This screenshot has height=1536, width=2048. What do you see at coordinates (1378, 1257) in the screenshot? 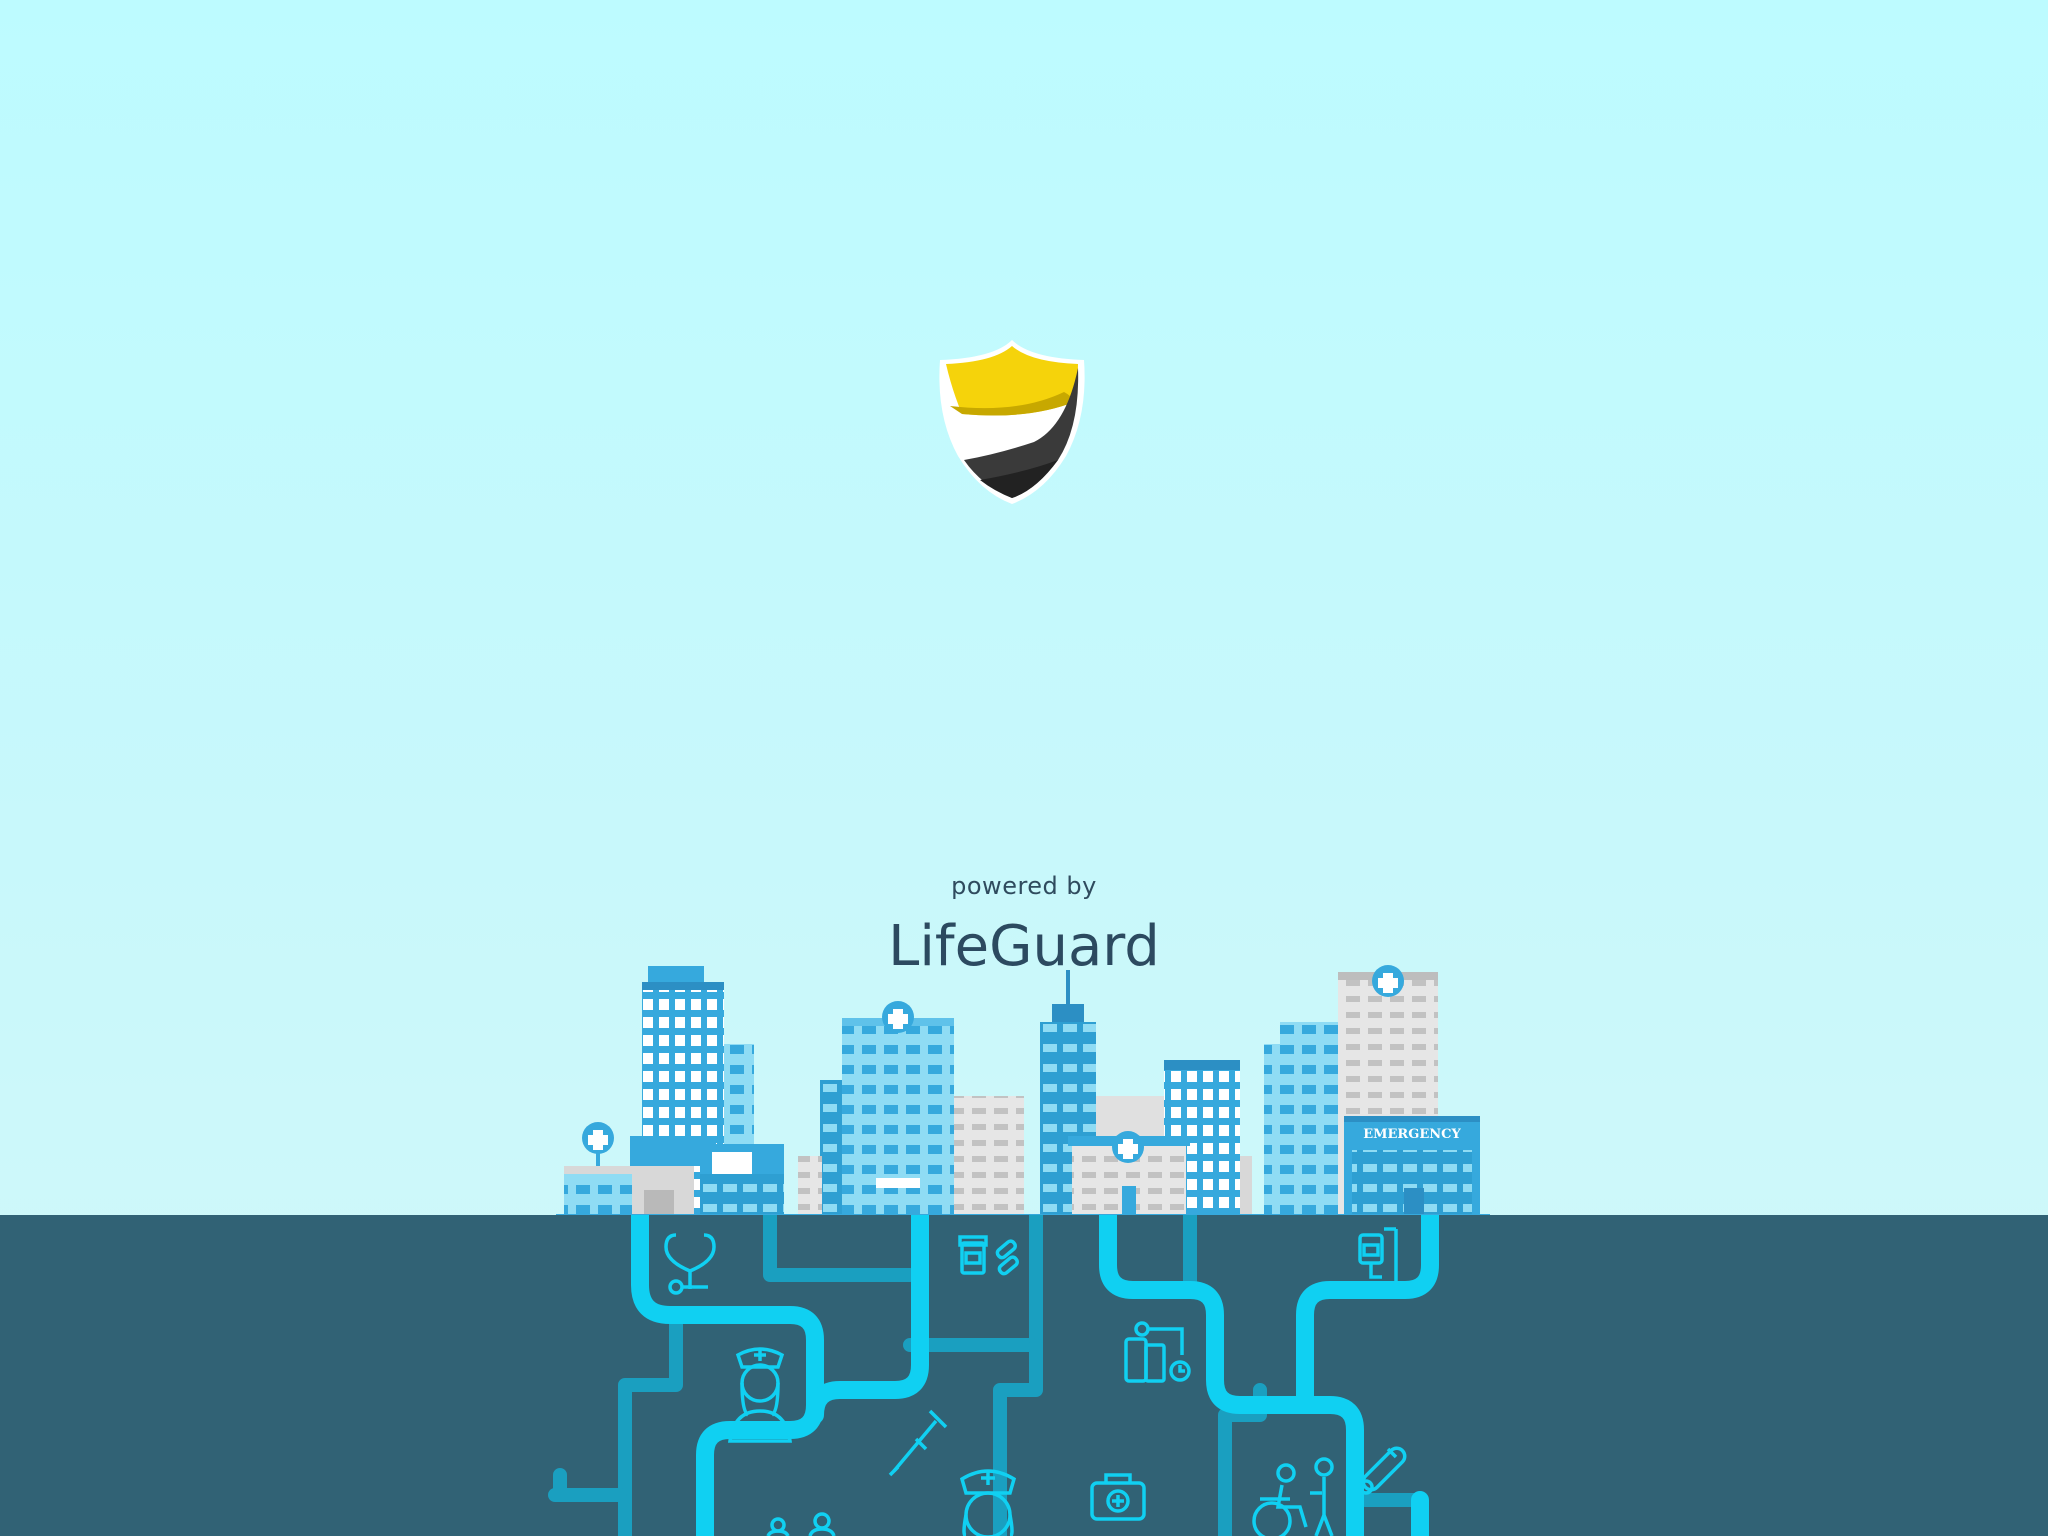
I see `iv-drip-icon` at bounding box center [1378, 1257].